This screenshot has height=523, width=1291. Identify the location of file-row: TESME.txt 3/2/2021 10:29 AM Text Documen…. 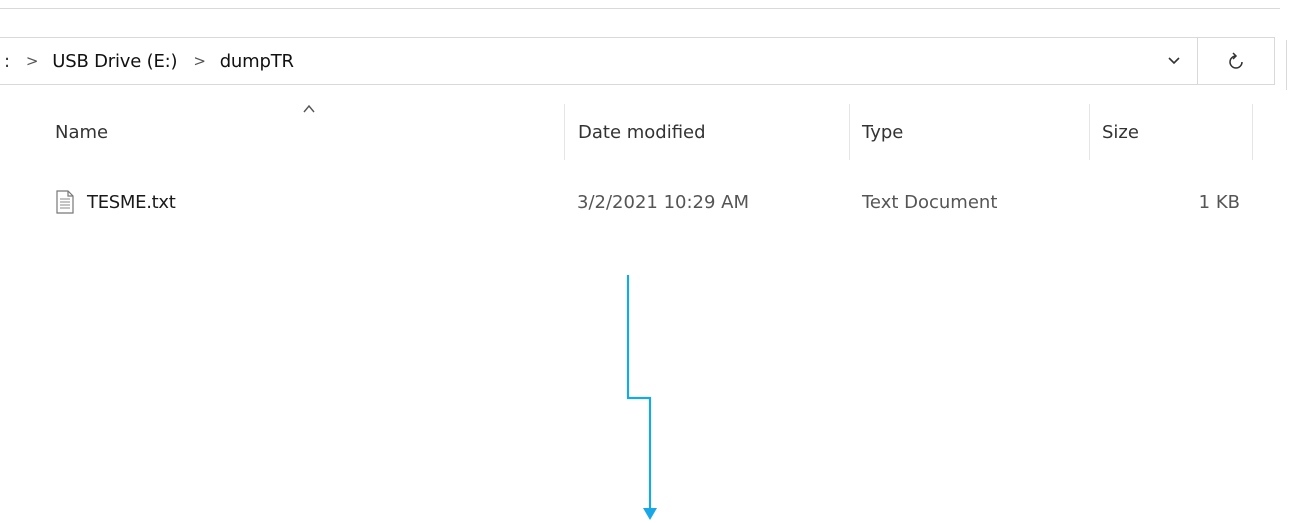
(646, 202).